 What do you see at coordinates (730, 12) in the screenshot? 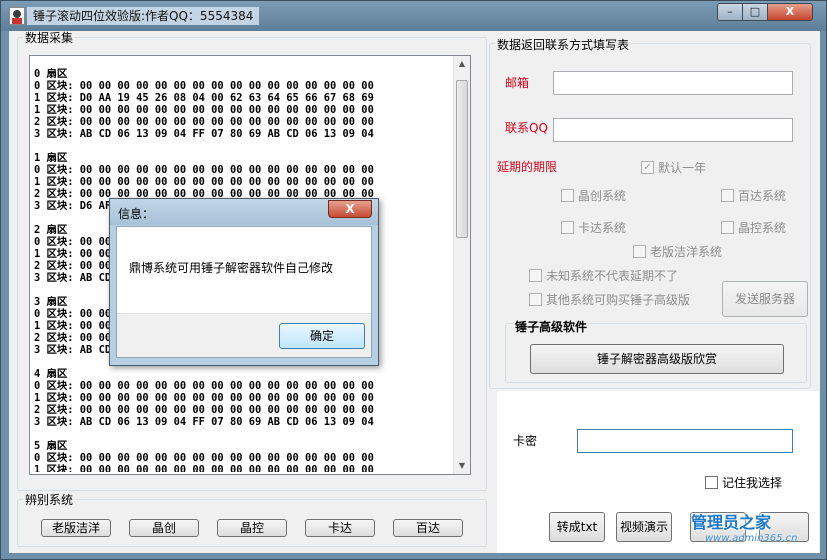
I see `minimize-button: –` at bounding box center [730, 12].